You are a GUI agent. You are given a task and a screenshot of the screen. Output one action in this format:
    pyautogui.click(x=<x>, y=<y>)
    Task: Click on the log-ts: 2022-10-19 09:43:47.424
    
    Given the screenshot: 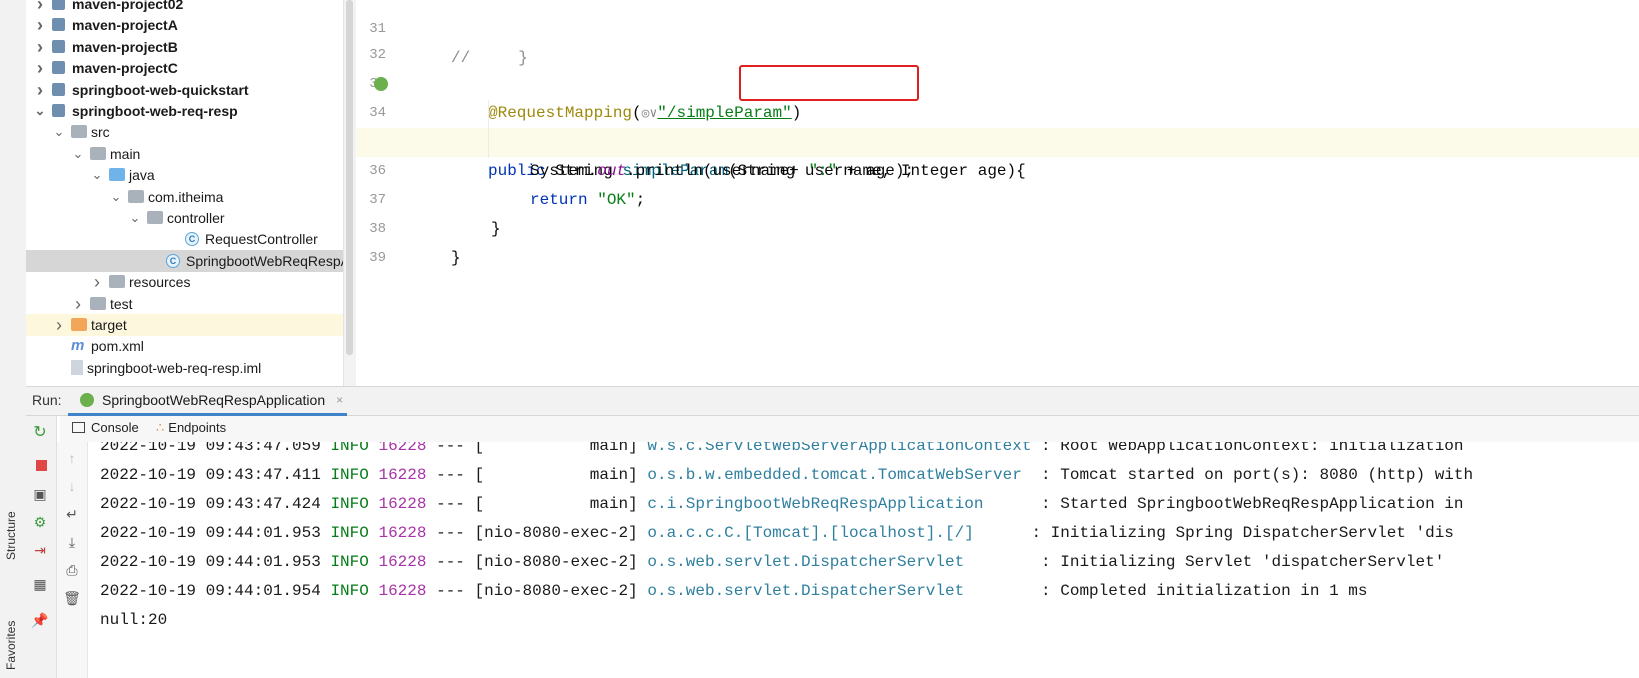 What is the action you would take?
    pyautogui.click(x=210, y=504)
    